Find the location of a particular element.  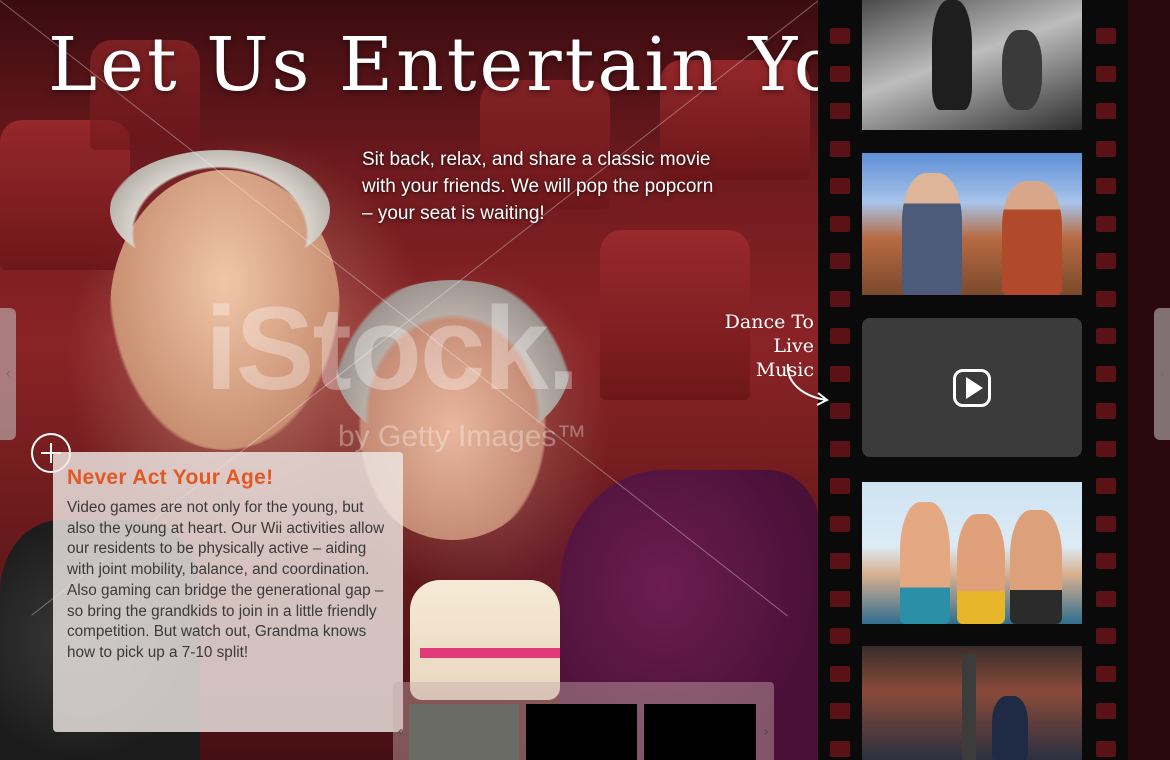

carousel-next-button: › is located at coordinates (766, 731).